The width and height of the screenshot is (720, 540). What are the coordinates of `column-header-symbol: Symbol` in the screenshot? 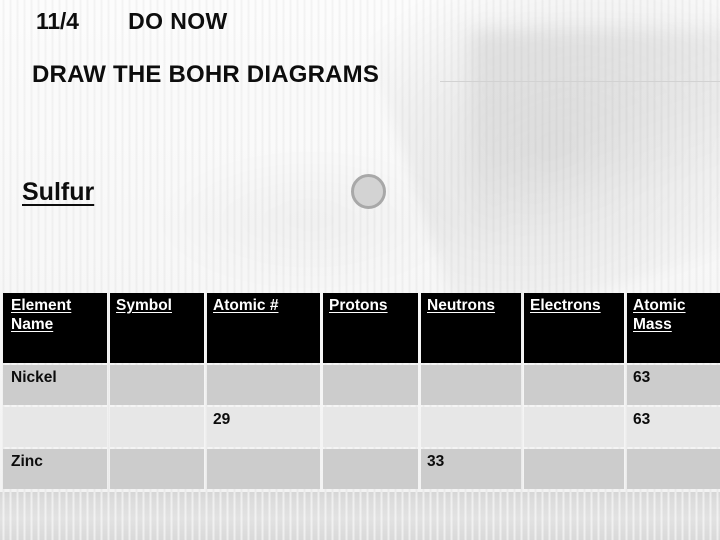 It's located at (157, 328).